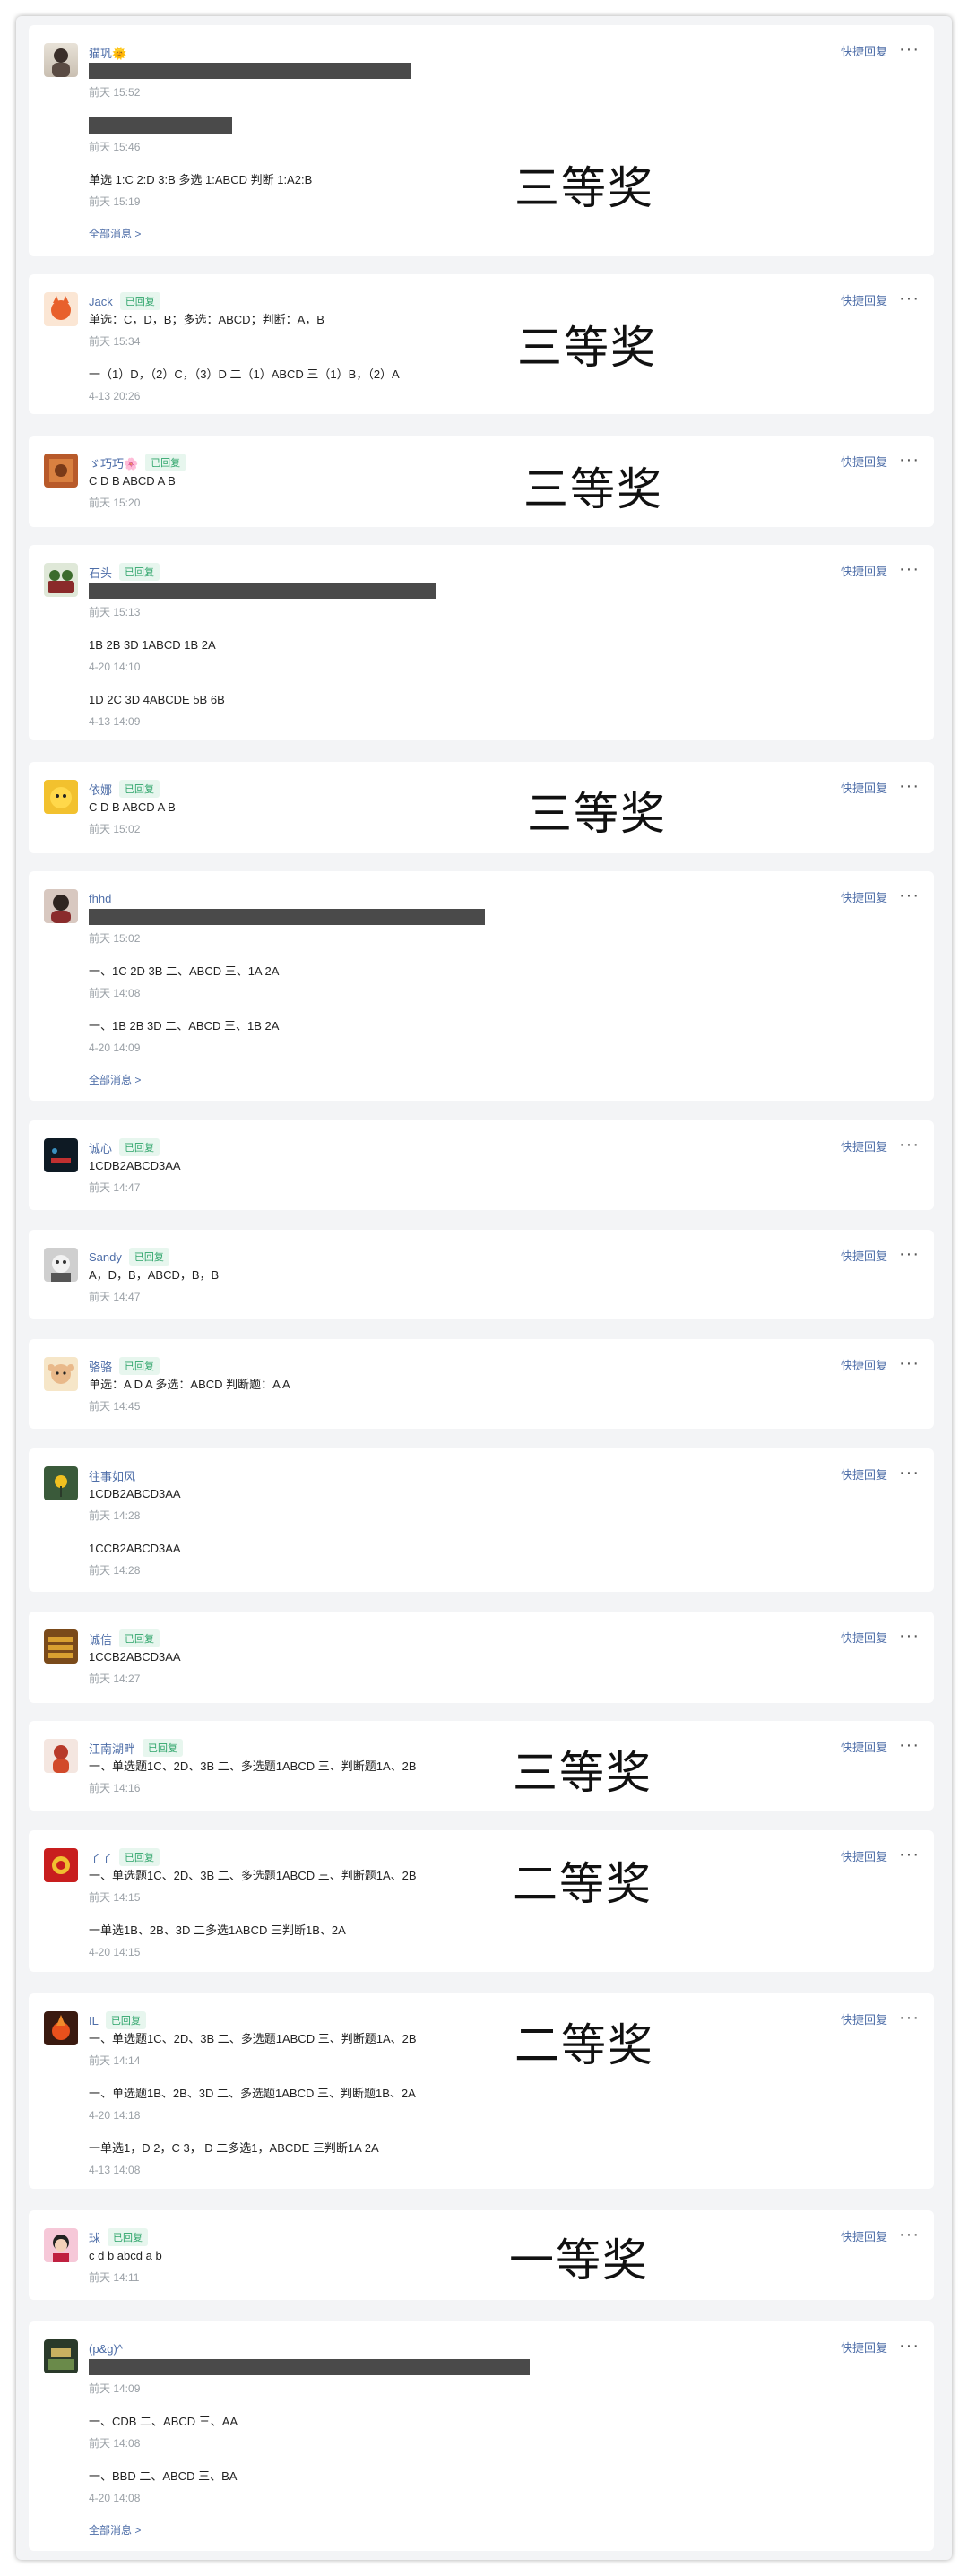 This screenshot has height=2576, width=968. Describe the element at coordinates (115, 147) in the screenshot. I see `message-time: 前天 15:46` at that location.